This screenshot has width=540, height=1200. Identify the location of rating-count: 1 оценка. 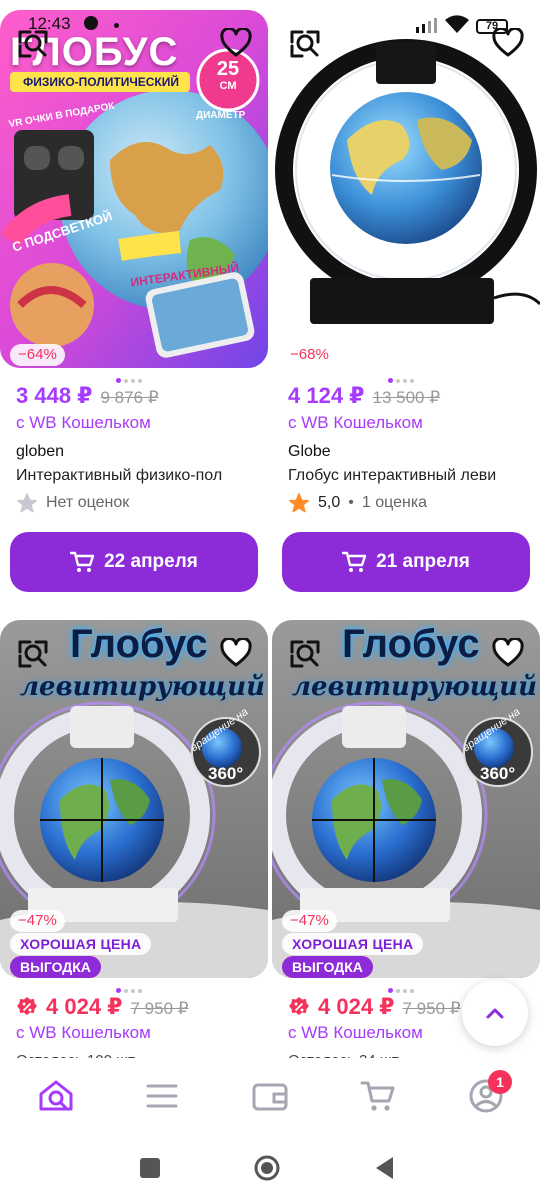
(394, 502).